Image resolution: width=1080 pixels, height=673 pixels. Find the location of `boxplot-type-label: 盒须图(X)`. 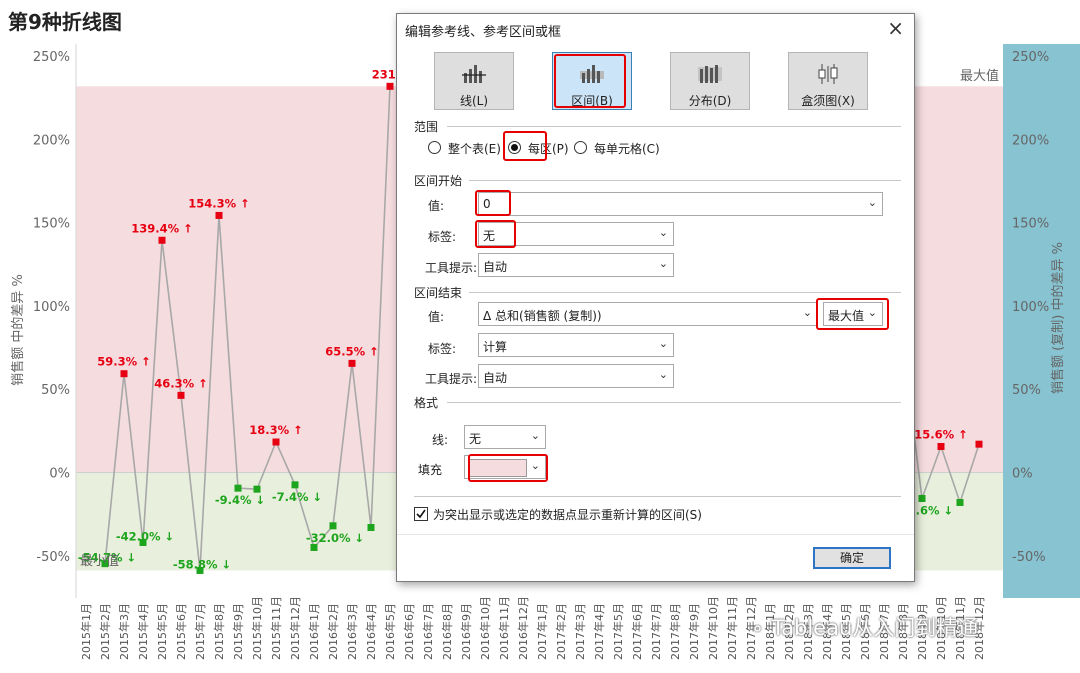

boxplot-type-label: 盒须图(X) is located at coordinates (828, 101).